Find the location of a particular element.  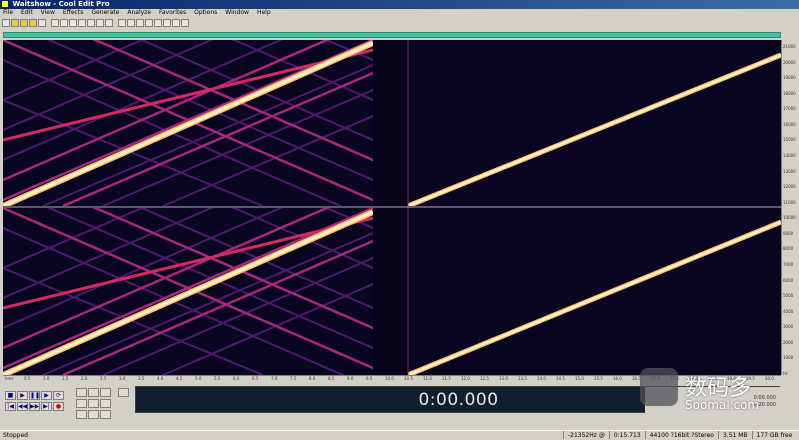

trim-icon is located at coordinates (109, 22).